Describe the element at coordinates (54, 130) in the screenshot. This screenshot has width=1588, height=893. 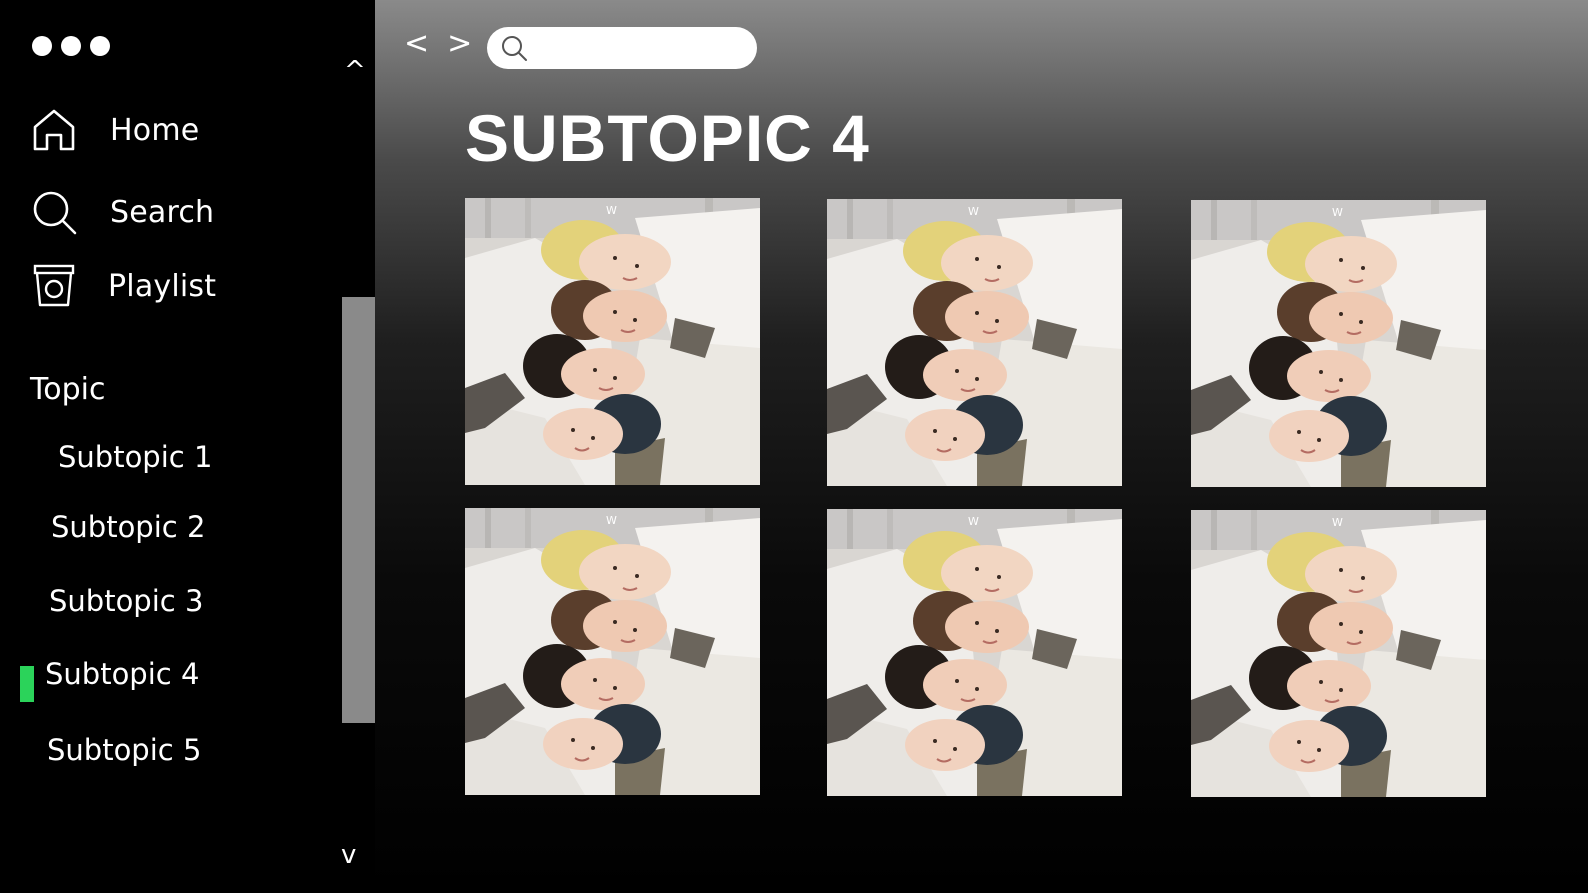
I see `home-icon` at that location.